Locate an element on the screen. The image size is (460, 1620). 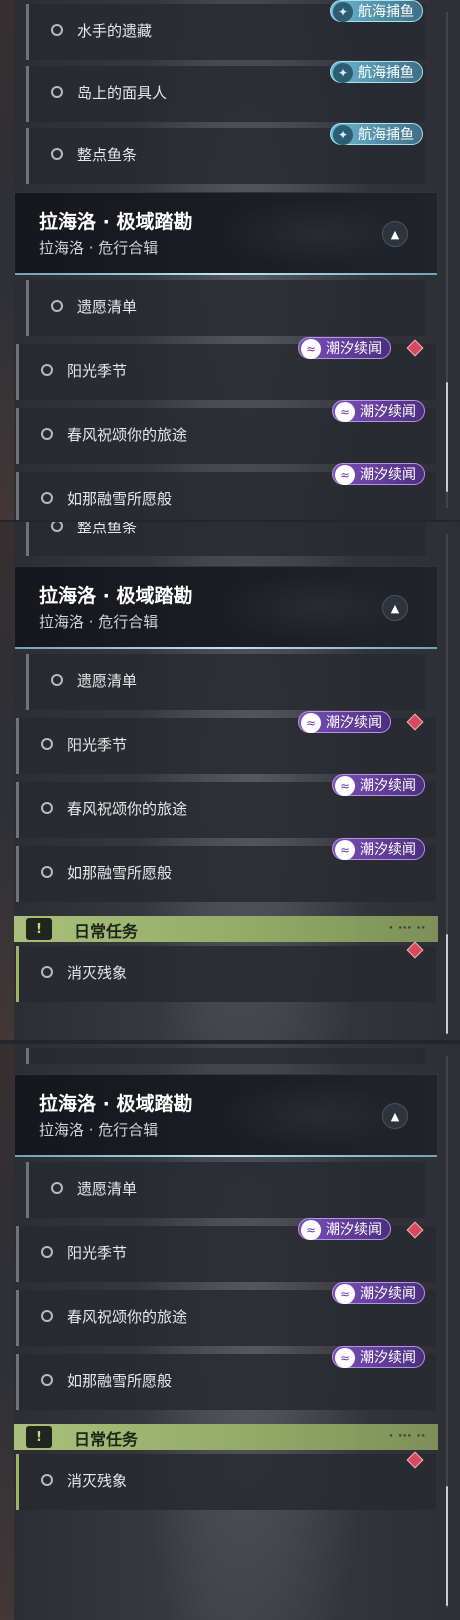
quest-name: 水手的遗藏 is located at coordinates (115, 31).